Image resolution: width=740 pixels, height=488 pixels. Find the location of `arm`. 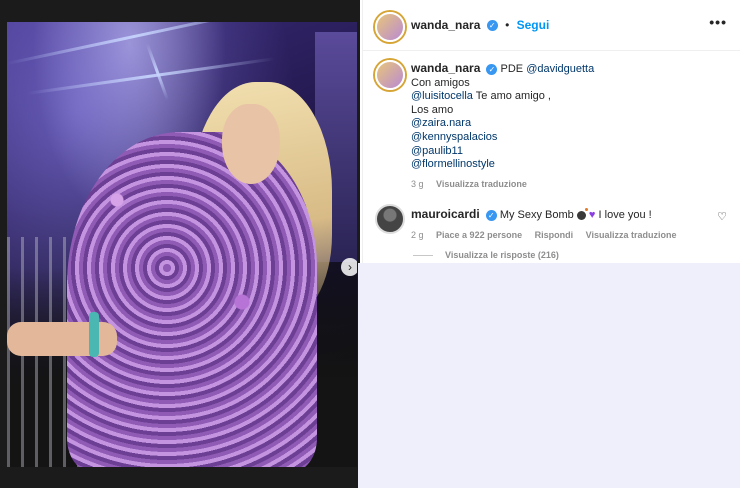

arm is located at coordinates (62, 339).